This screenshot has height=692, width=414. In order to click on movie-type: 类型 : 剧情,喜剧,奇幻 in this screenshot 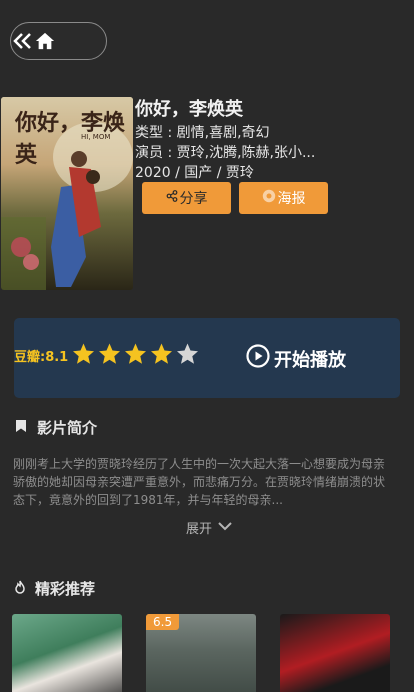, I will do `click(202, 133)`.